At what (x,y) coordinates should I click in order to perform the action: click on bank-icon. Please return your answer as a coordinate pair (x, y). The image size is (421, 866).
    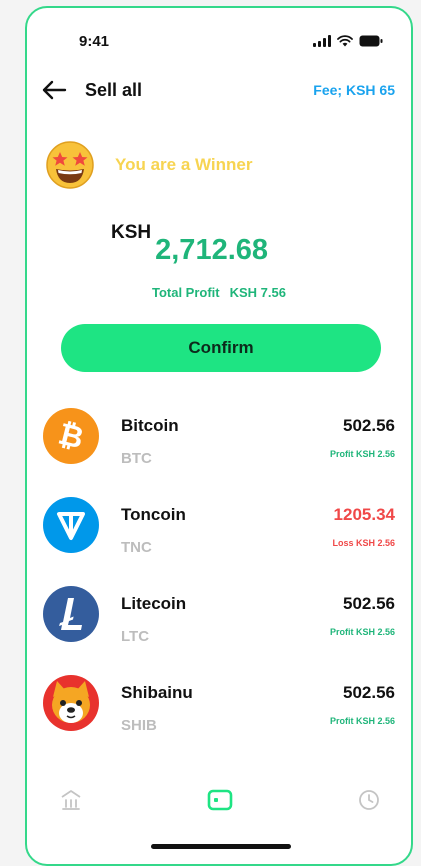
    Looking at the image, I should click on (71, 800).